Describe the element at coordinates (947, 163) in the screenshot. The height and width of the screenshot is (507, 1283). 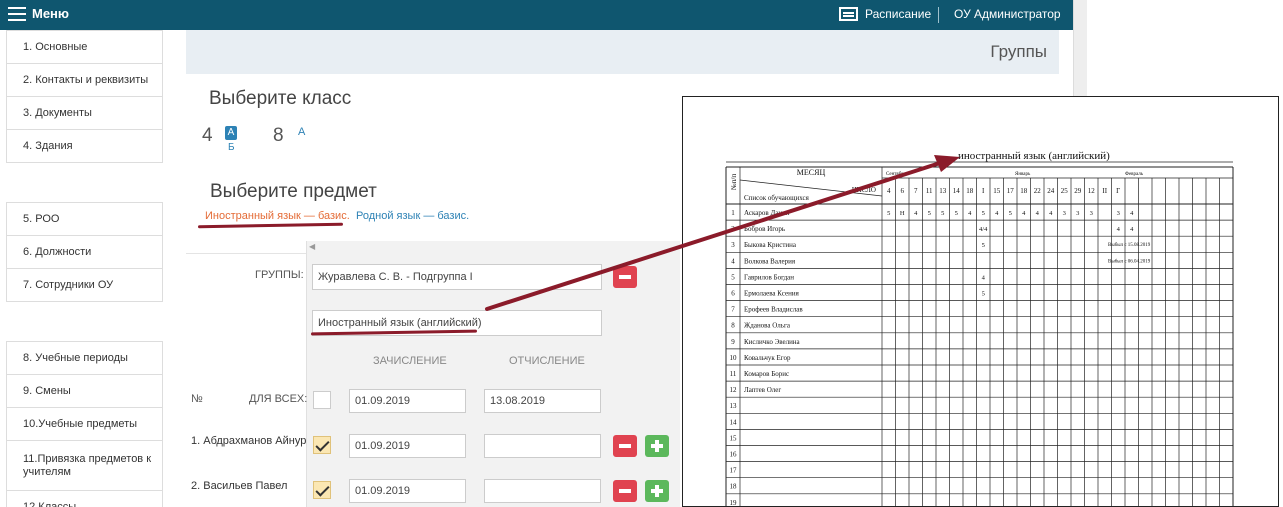
I see `arrow-head` at that location.